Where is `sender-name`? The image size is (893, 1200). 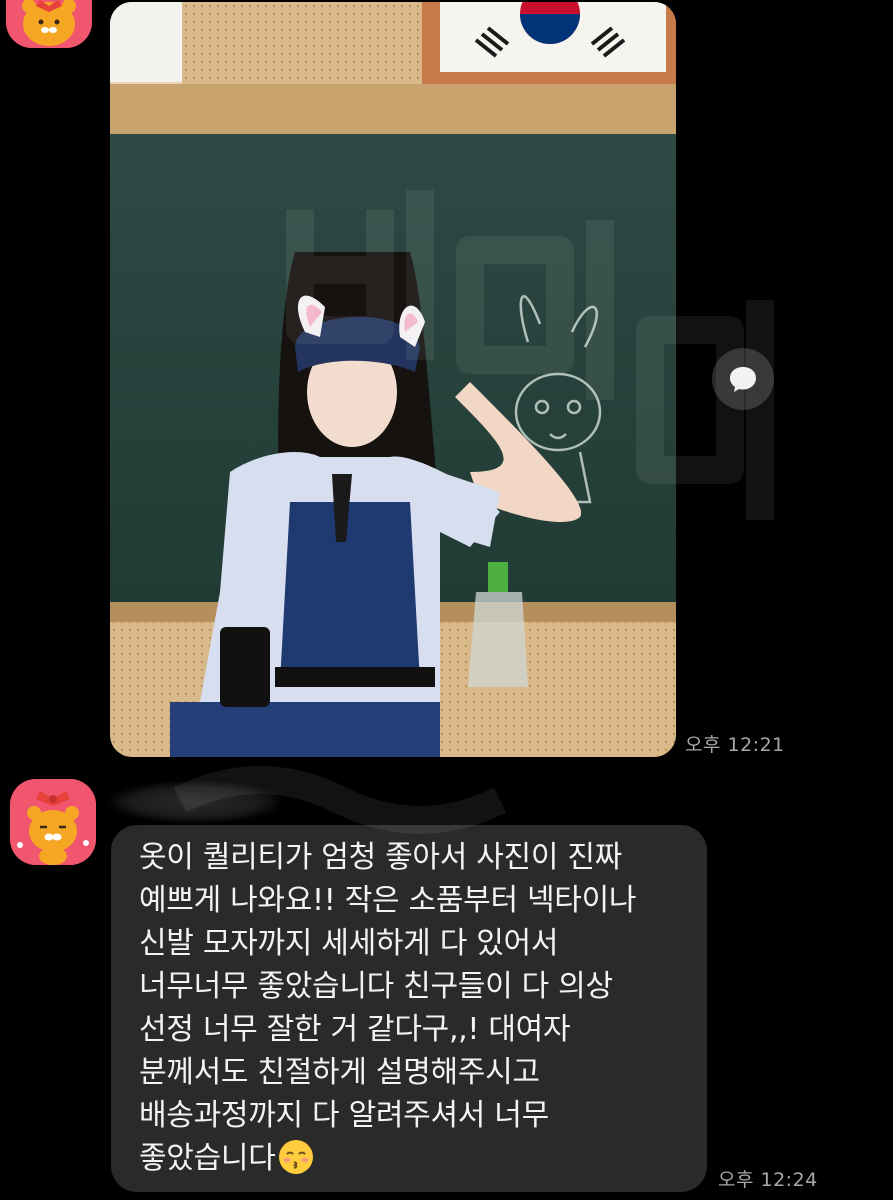 sender-name is located at coordinates (195, 802).